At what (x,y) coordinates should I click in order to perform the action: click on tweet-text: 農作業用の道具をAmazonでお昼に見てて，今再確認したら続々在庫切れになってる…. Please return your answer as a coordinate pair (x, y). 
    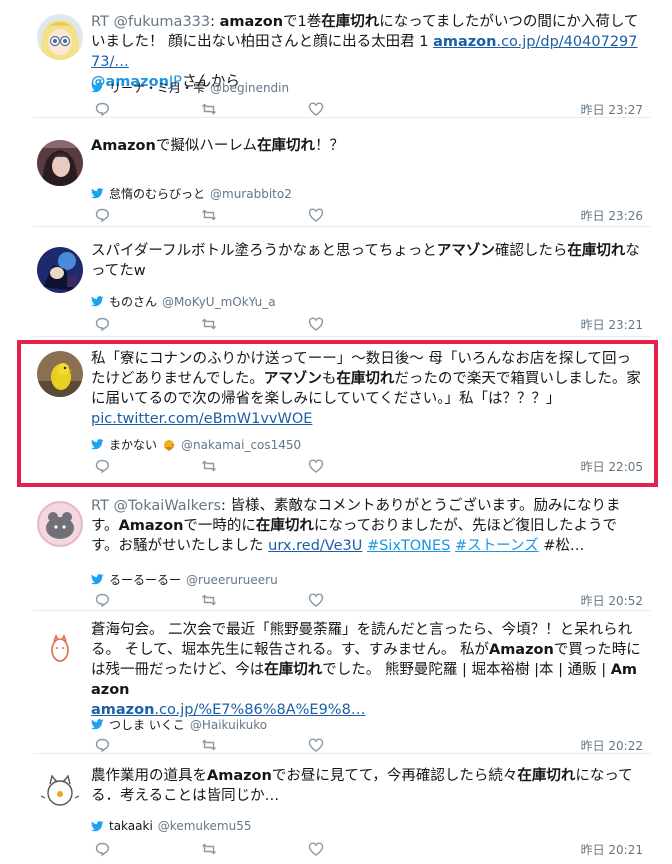
    Looking at the image, I should click on (367, 786).